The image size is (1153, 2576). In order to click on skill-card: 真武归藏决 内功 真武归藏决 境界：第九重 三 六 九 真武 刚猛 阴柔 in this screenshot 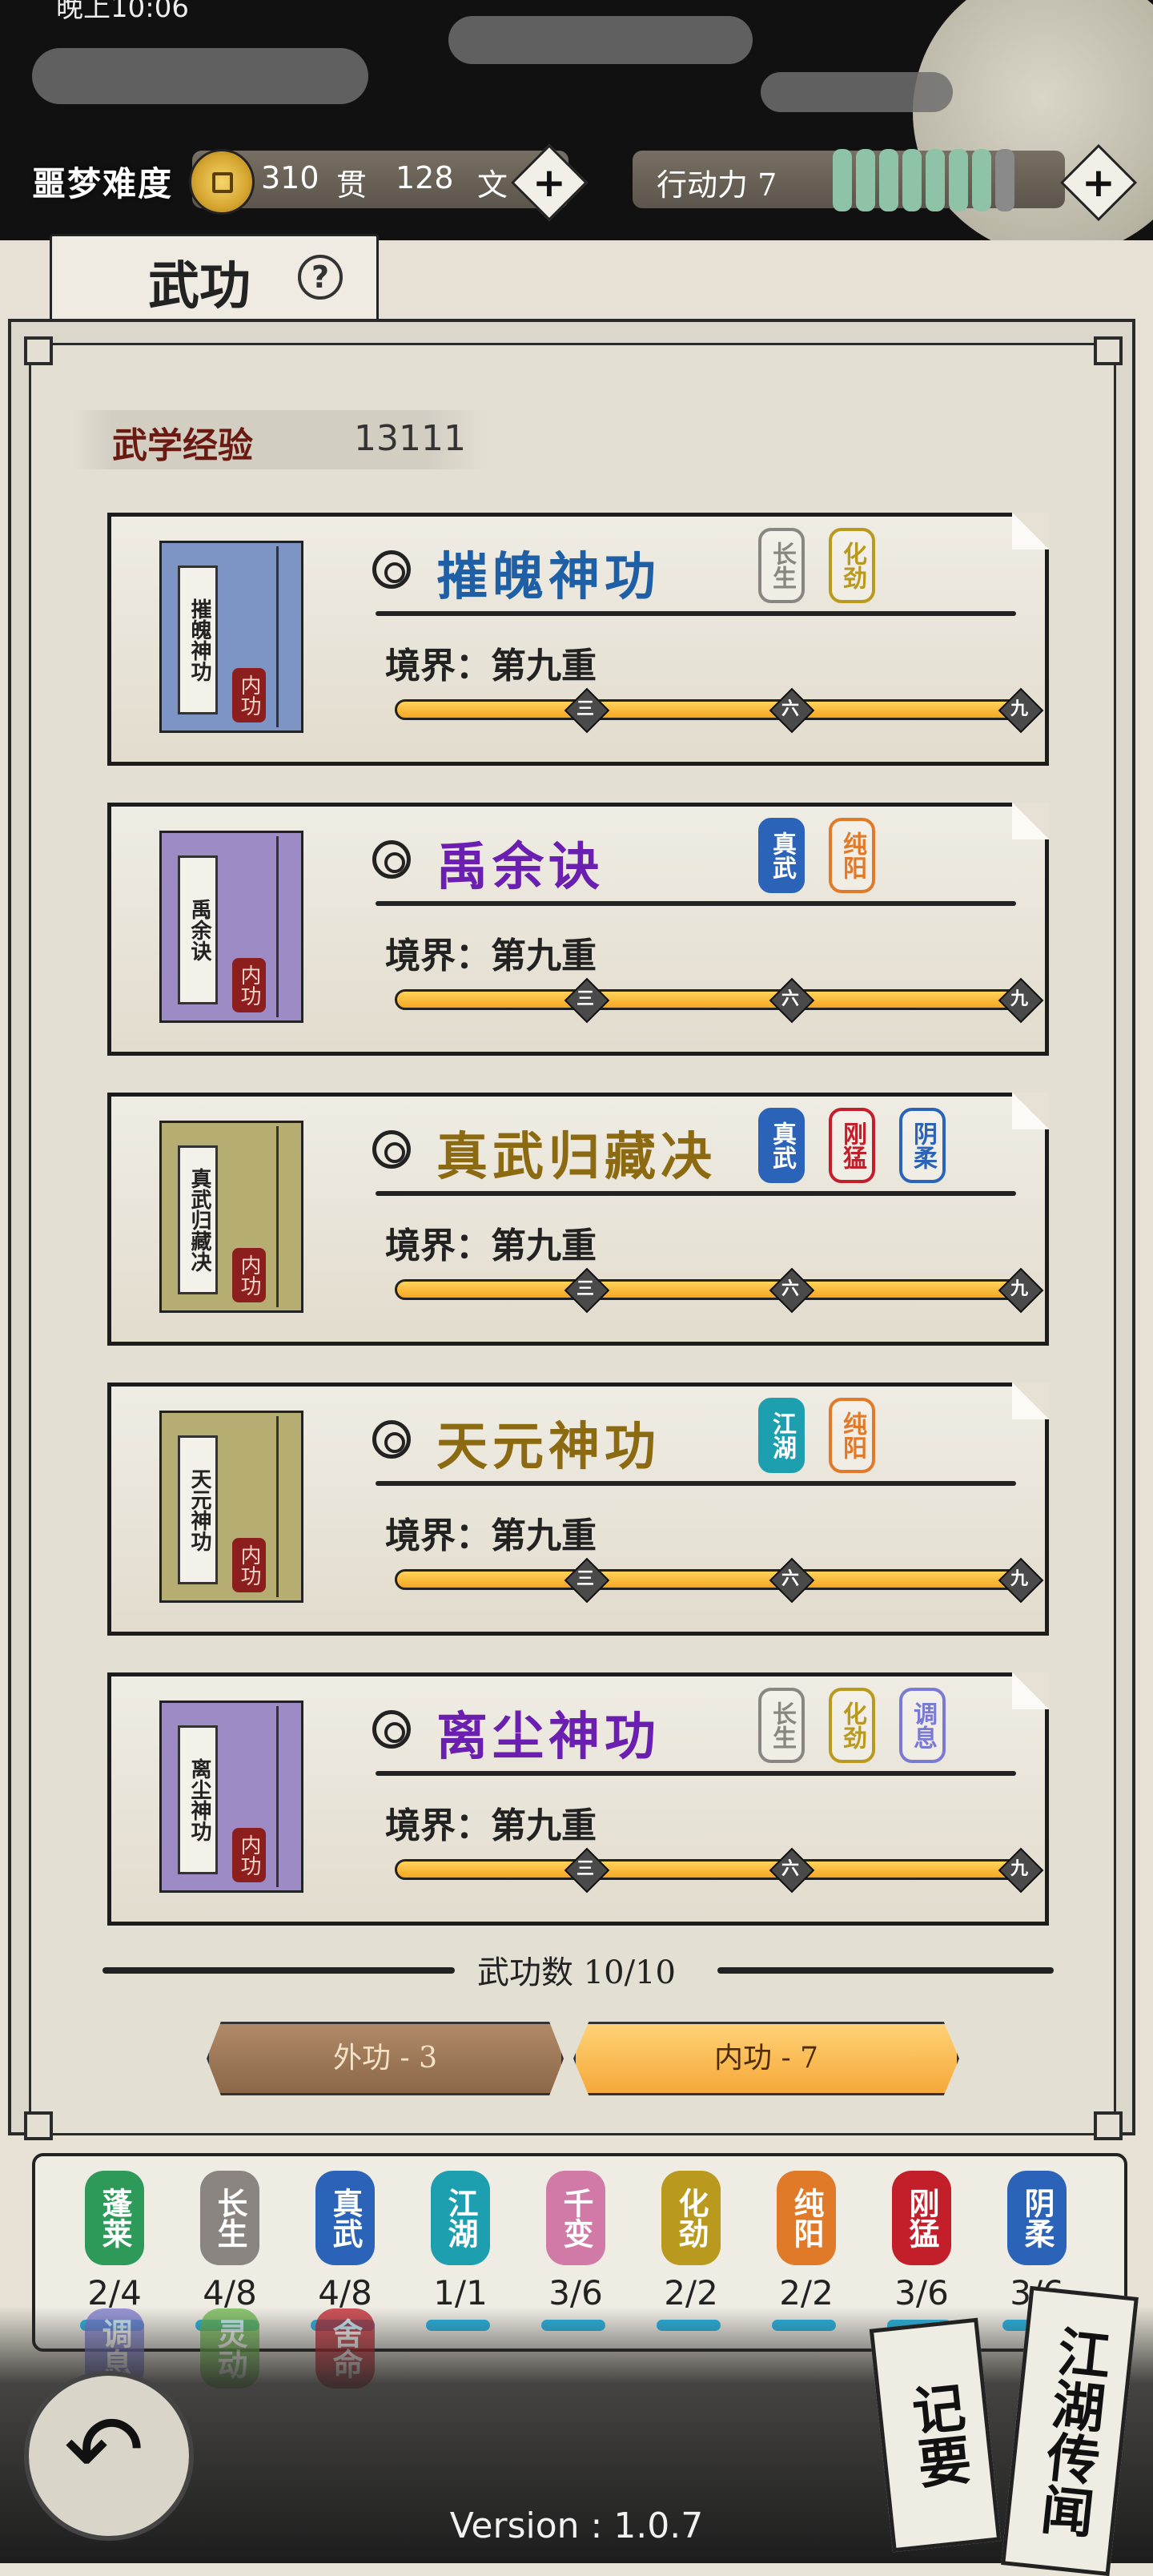, I will do `click(578, 1220)`.